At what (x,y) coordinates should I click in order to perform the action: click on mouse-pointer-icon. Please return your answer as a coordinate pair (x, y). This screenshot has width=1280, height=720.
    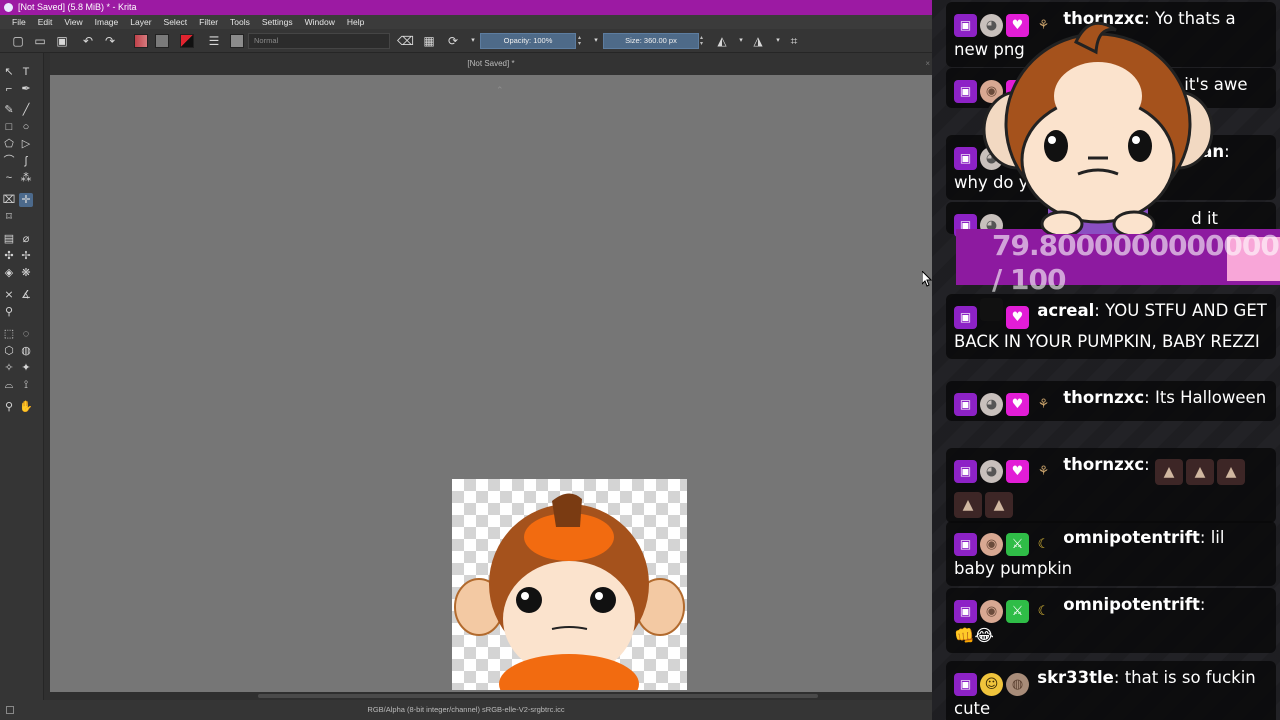
    Looking at the image, I should click on (927, 279).